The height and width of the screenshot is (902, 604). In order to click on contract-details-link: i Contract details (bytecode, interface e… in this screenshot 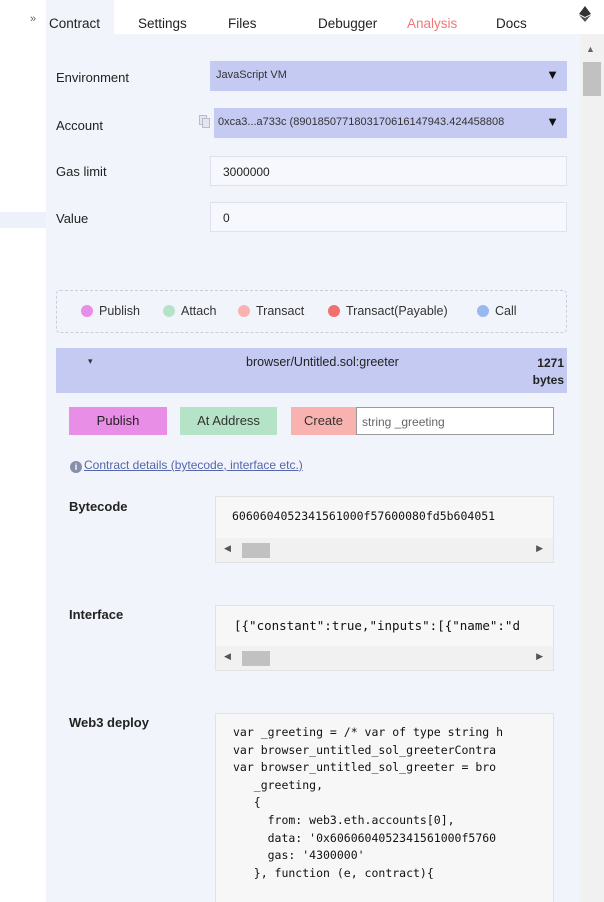, I will do `click(186, 465)`.